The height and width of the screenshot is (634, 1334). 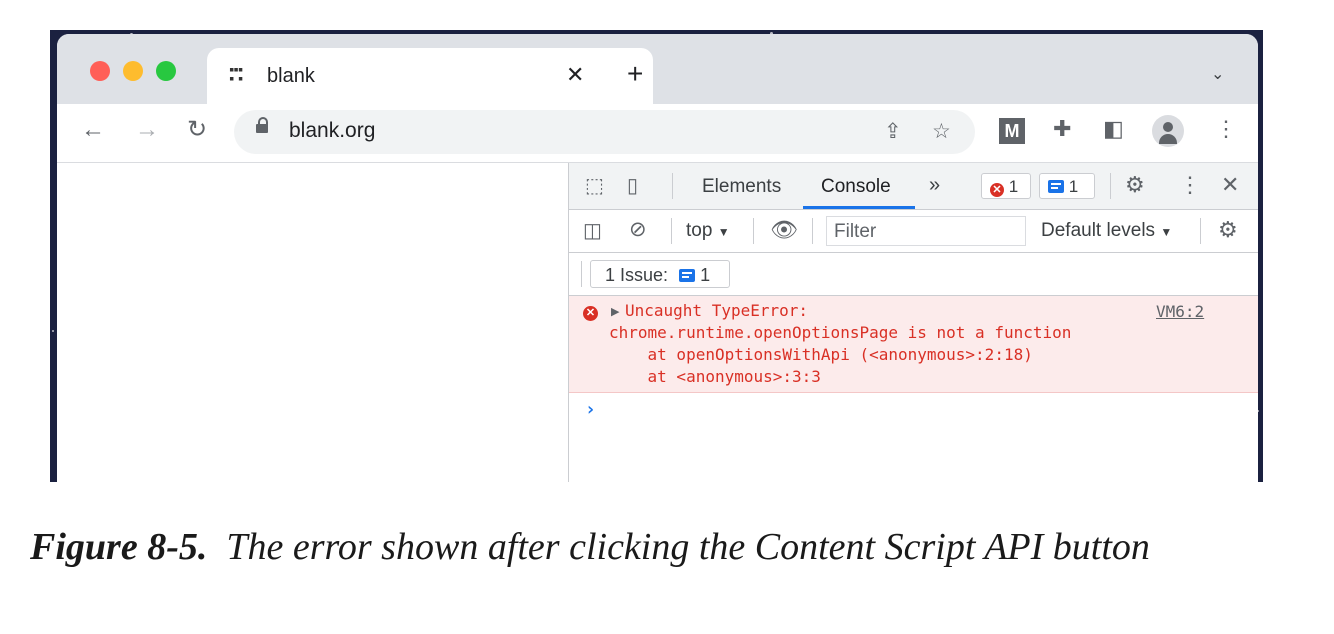 What do you see at coordinates (741, 187) in the screenshot?
I see `tab-elements: Elements` at bounding box center [741, 187].